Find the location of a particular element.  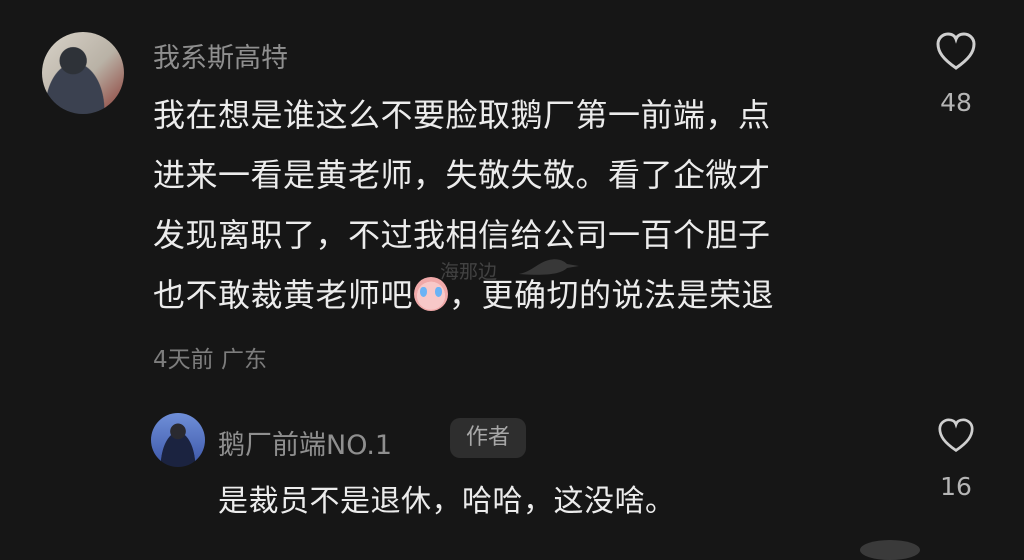

reply-text: 是裁员不是退休，哈哈，这没啥。 is located at coordinates (447, 501).